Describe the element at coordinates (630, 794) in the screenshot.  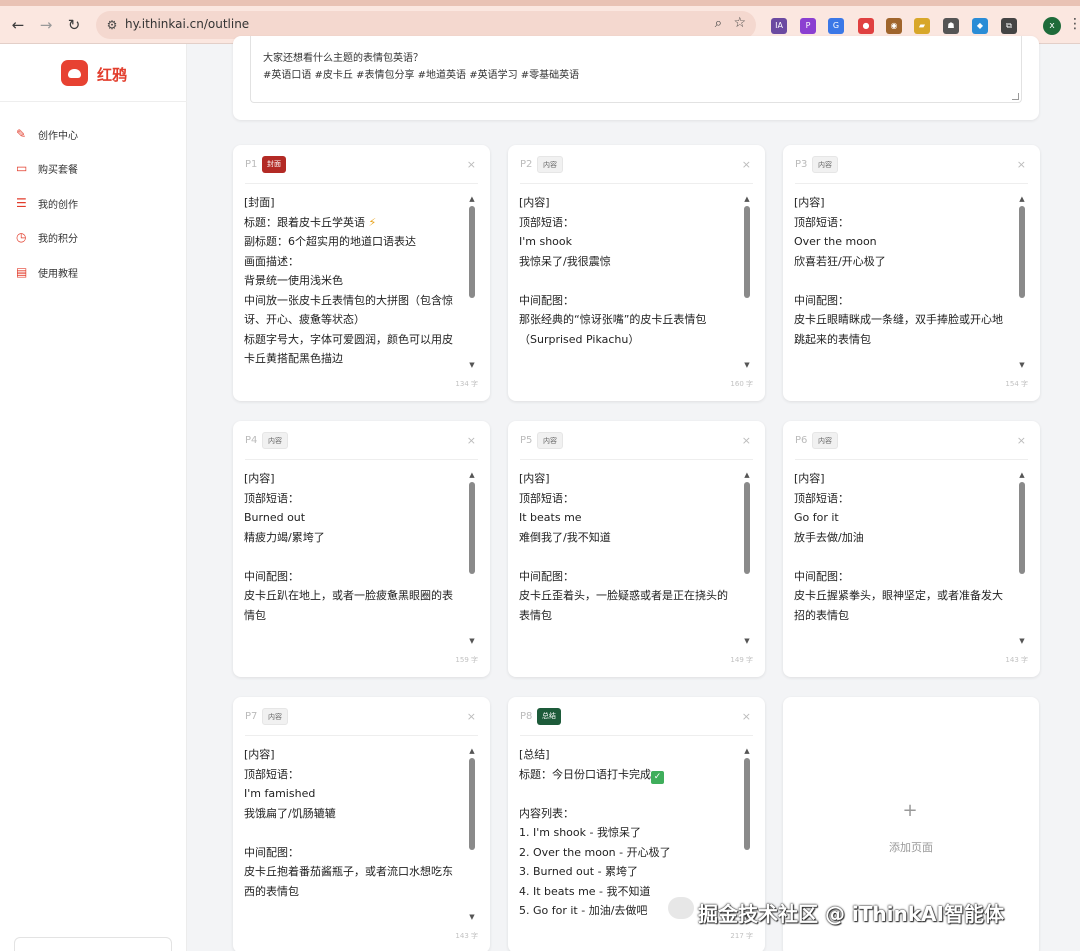
I see `content-line` at that location.